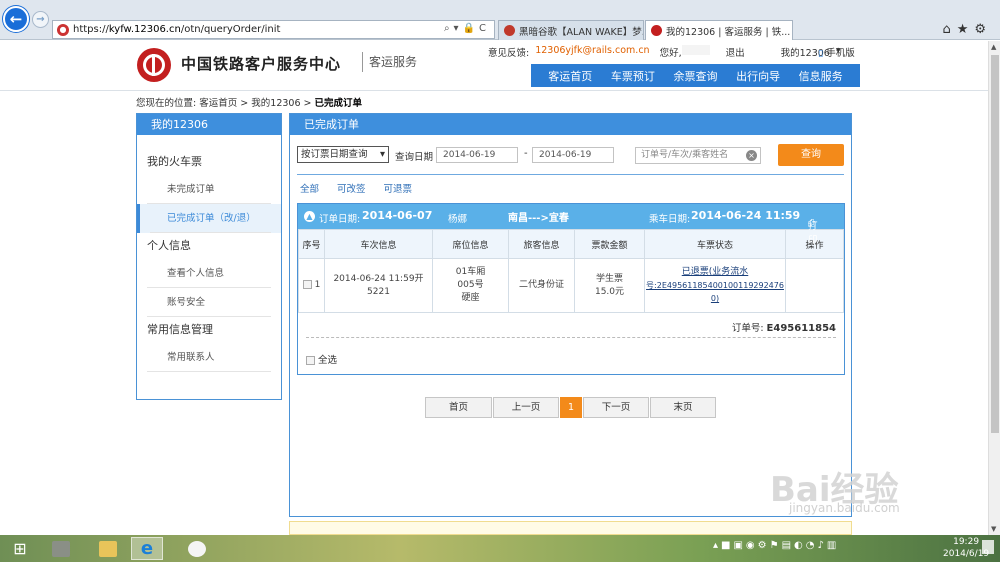  I want to click on collapse-icon: ▲, so click(309, 216).